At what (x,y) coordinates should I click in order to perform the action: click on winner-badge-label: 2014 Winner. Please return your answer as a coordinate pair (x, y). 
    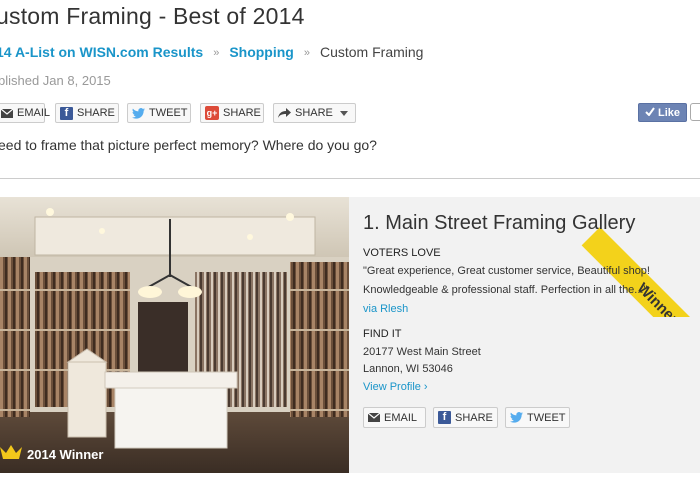
    Looking at the image, I should click on (65, 454).